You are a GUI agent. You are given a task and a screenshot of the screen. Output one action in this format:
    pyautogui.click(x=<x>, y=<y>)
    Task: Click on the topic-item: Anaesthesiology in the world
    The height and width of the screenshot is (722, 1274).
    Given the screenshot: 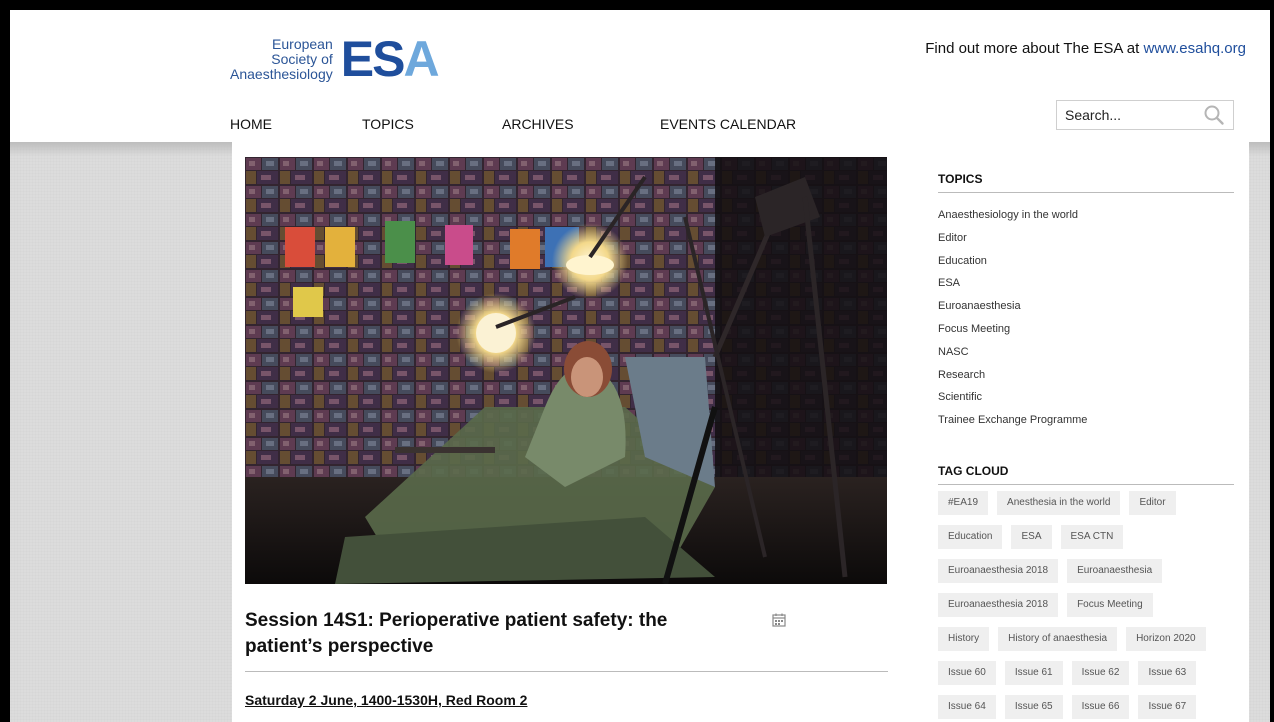 What is the action you would take?
    pyautogui.click(x=1012, y=215)
    